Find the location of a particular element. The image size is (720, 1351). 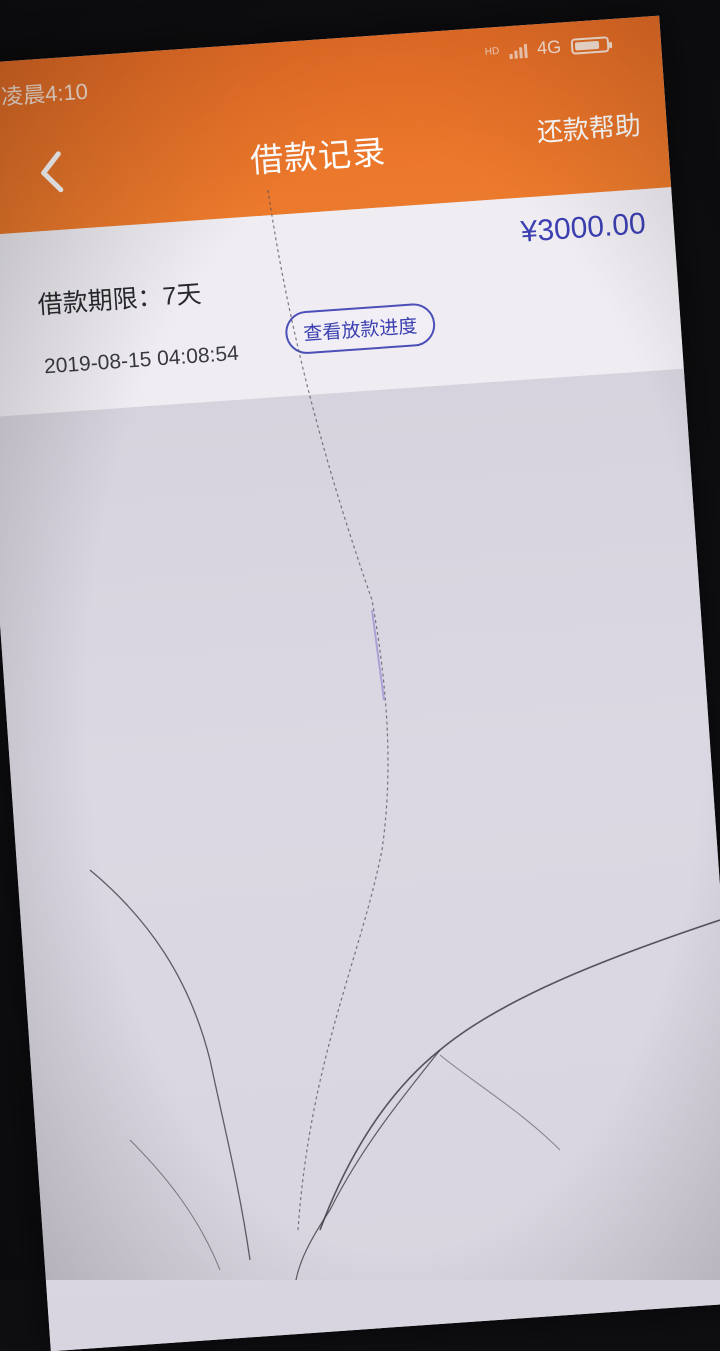

status-time: 凌晨4:10 is located at coordinates (44, 94).